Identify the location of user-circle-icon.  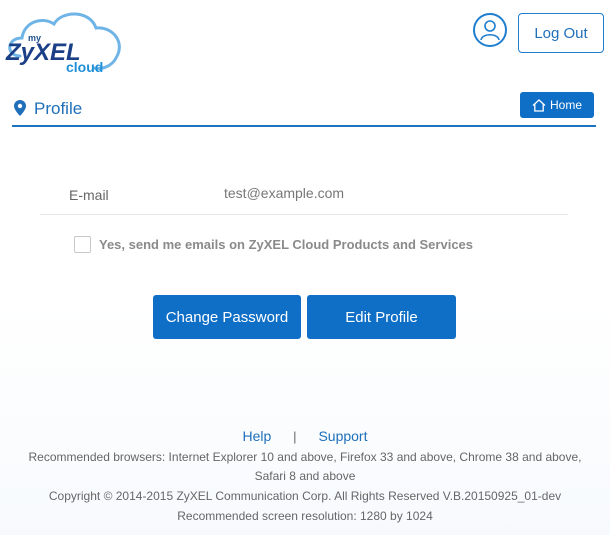
(490, 30).